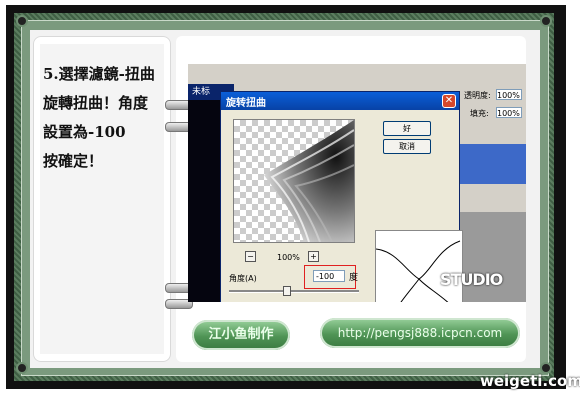 This screenshot has height=404, width=580. I want to click on dialog-titlebar: 旋转扭曲 ✕, so click(340, 101).